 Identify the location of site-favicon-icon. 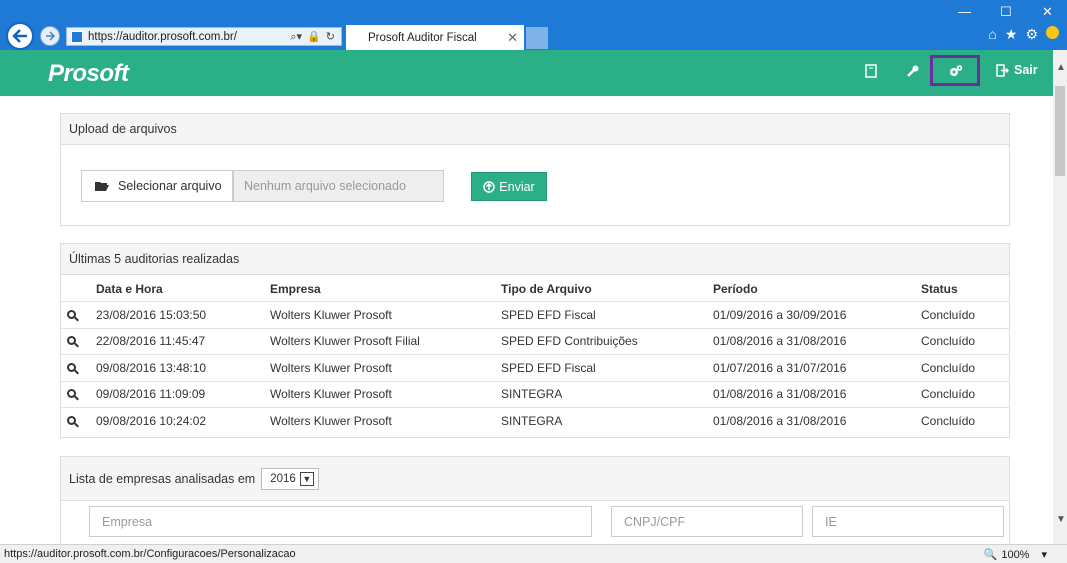
(77, 36).